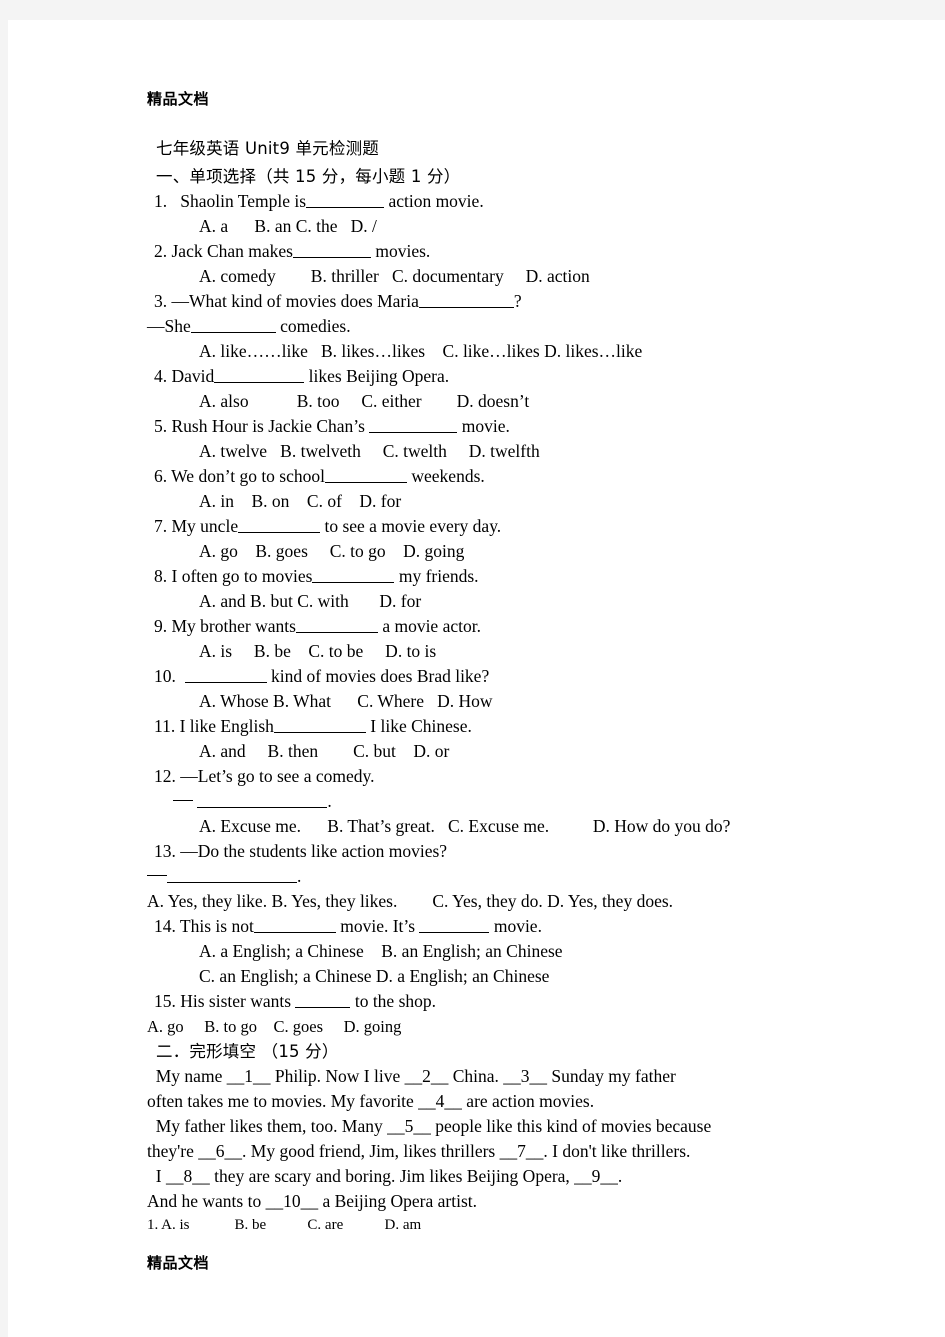 The height and width of the screenshot is (1337, 945). Describe the element at coordinates (436, 576) in the screenshot. I see `question-stem-text-after: my friends.` at that location.